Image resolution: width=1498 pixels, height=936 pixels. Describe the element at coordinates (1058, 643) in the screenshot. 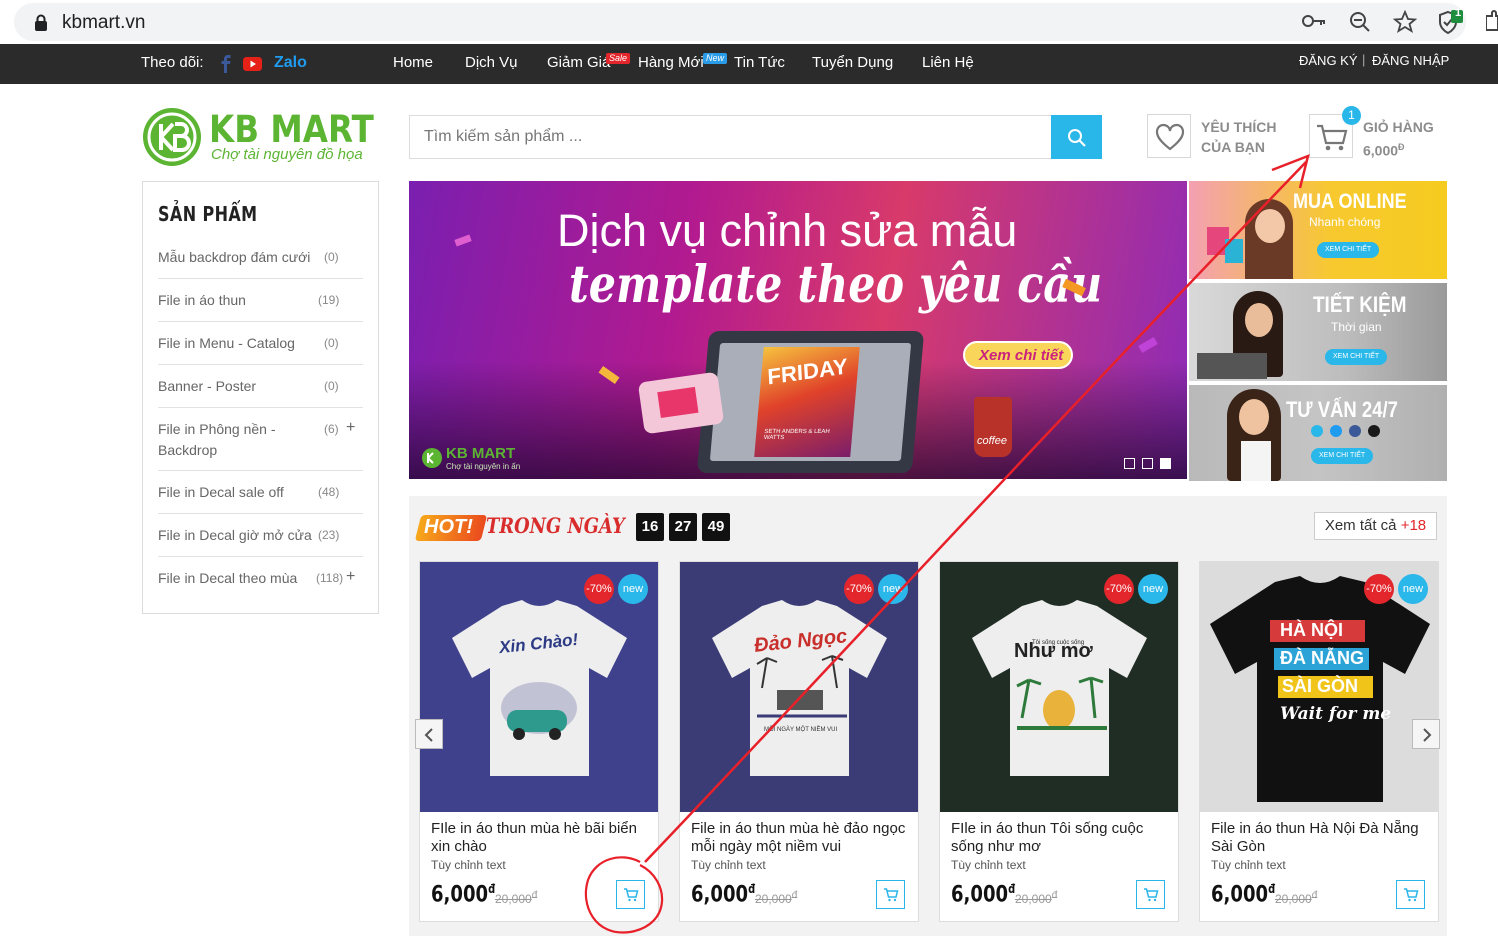

I see `shirt-subtext: Tôi sống cuộc sống` at that location.